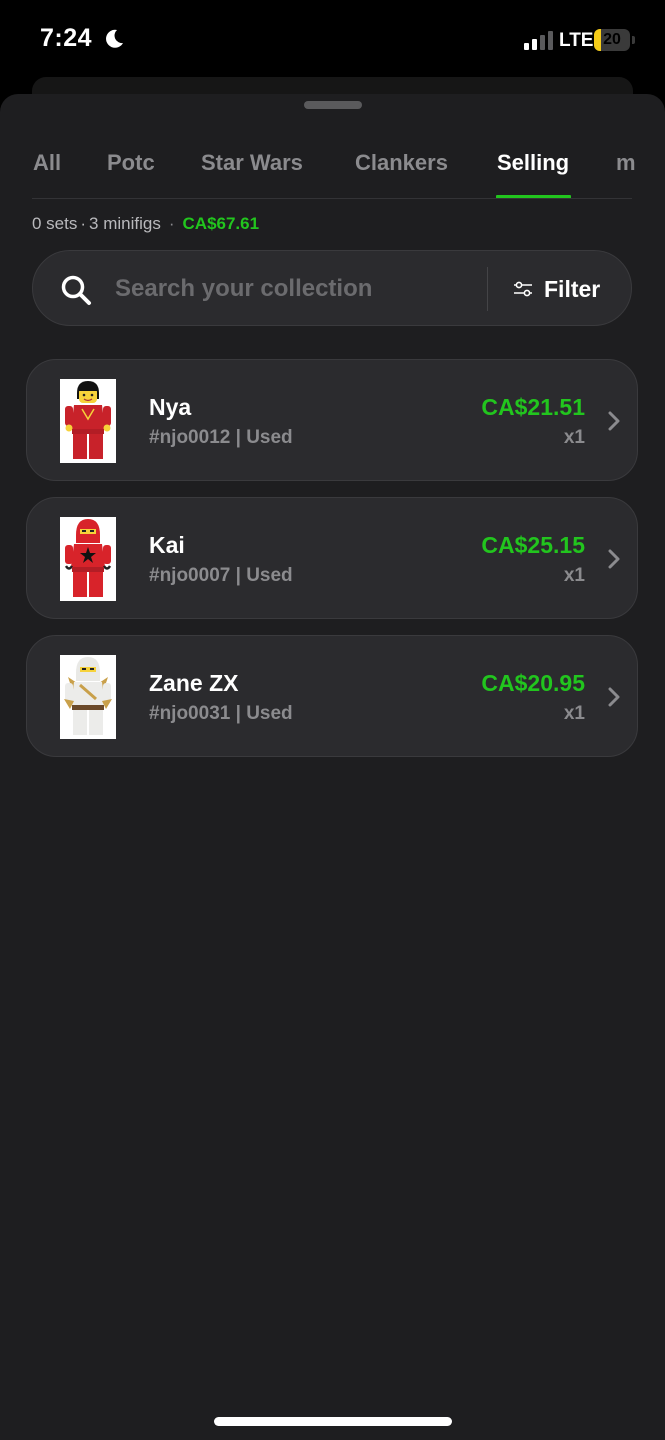 The width and height of the screenshot is (665, 1440). Describe the element at coordinates (538, 40) in the screenshot. I see `signal-icon` at that location.